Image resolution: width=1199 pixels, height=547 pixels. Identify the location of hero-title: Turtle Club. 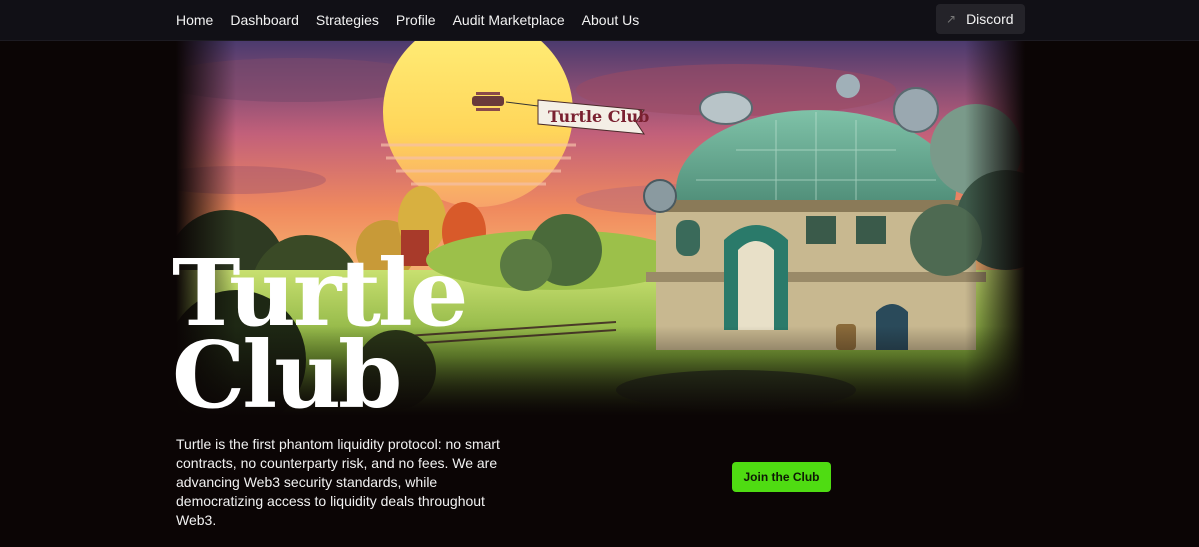
(320, 334).